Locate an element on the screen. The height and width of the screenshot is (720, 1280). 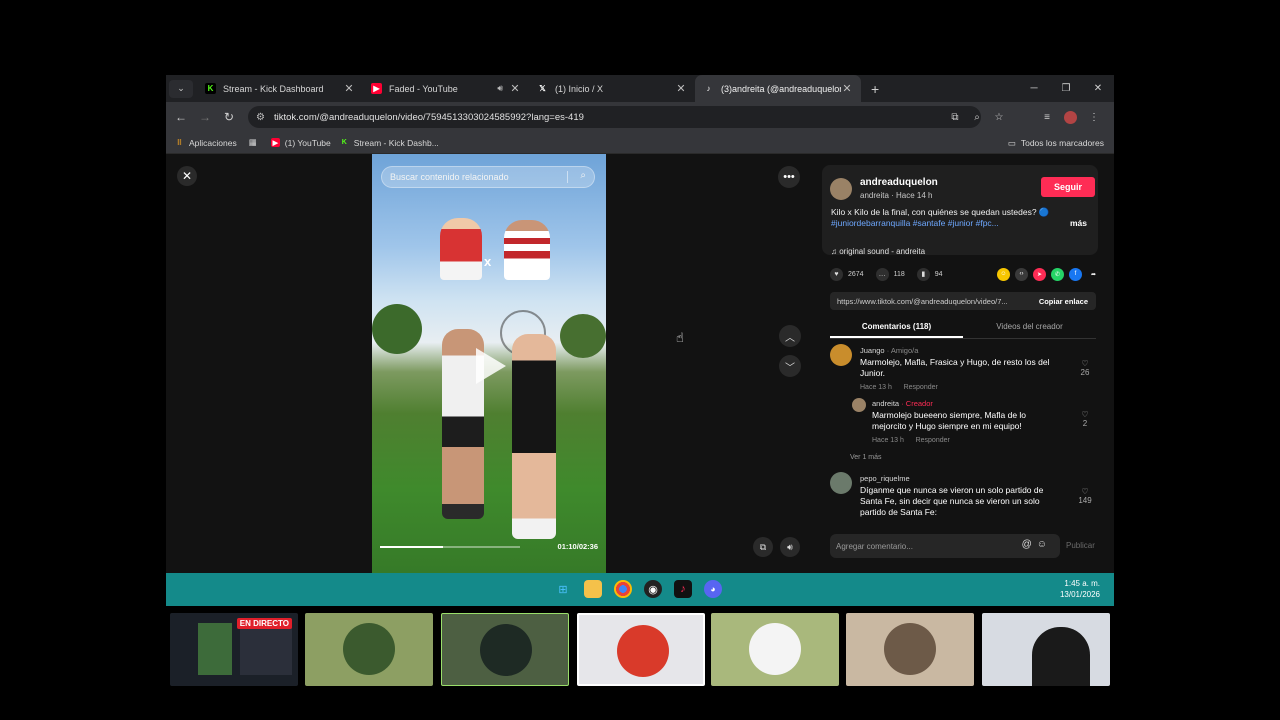
commenter-name: Juango · Amigo/a is located at coordinates (889, 350).